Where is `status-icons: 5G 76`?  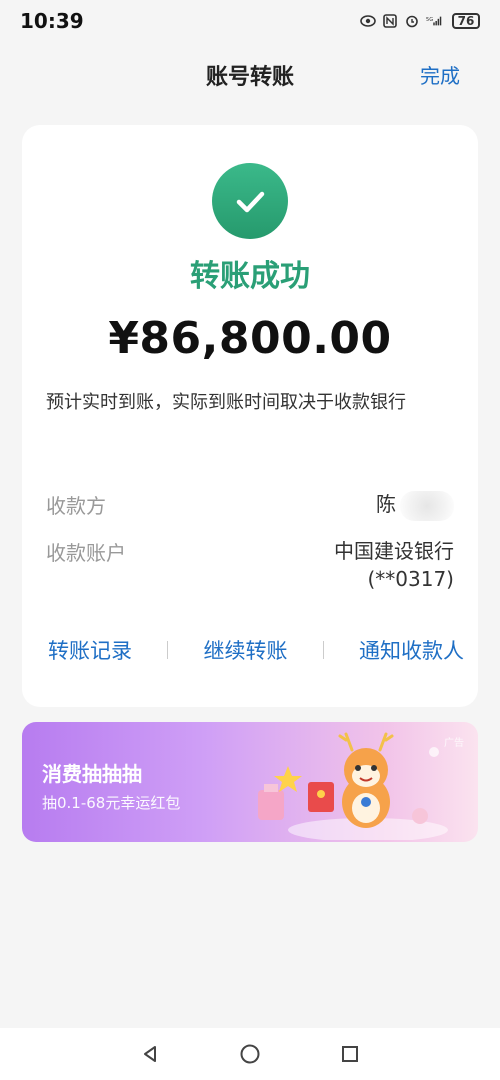 status-icons: 5G 76 is located at coordinates (420, 21).